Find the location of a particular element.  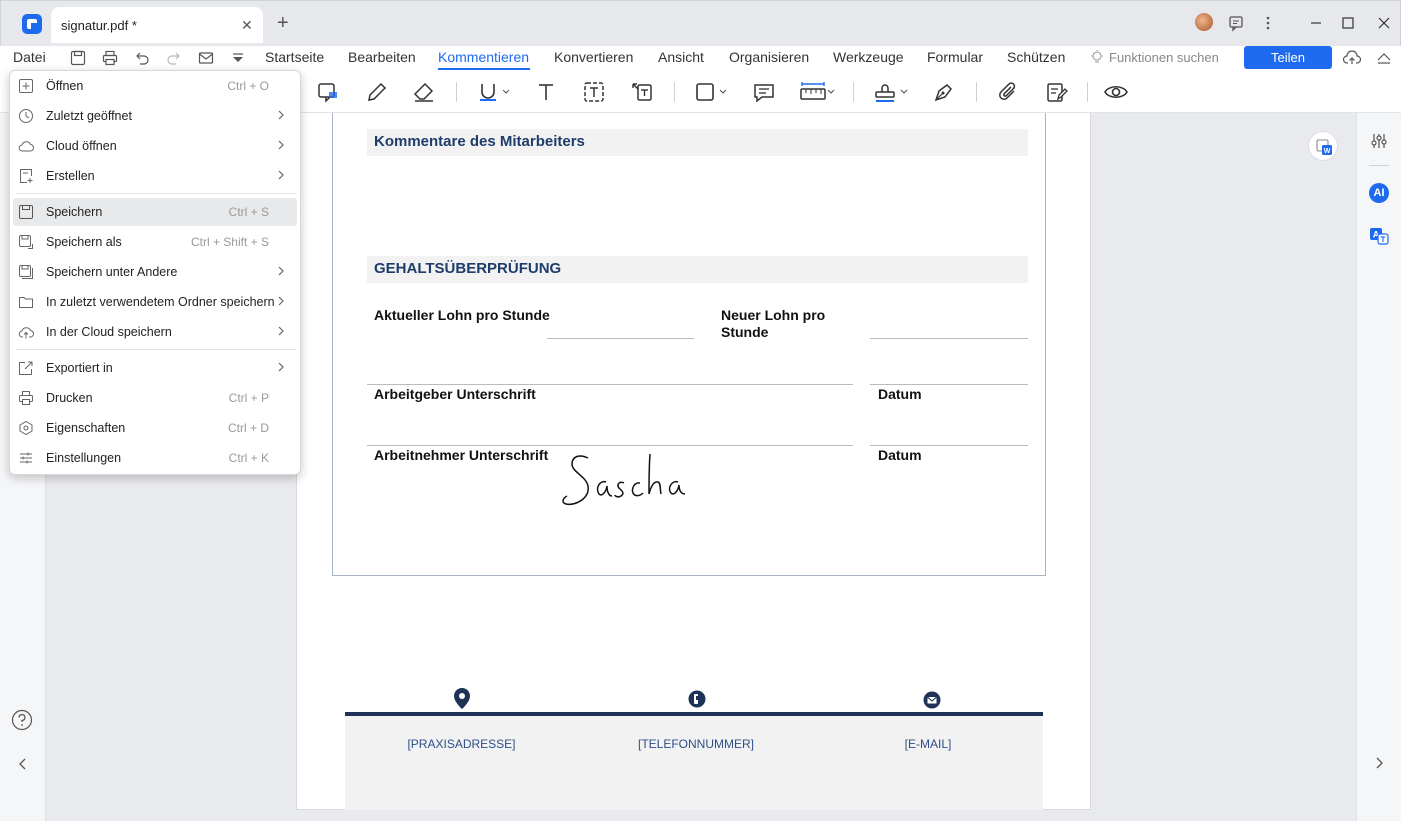

maximize-button is located at coordinates (1348, 23).